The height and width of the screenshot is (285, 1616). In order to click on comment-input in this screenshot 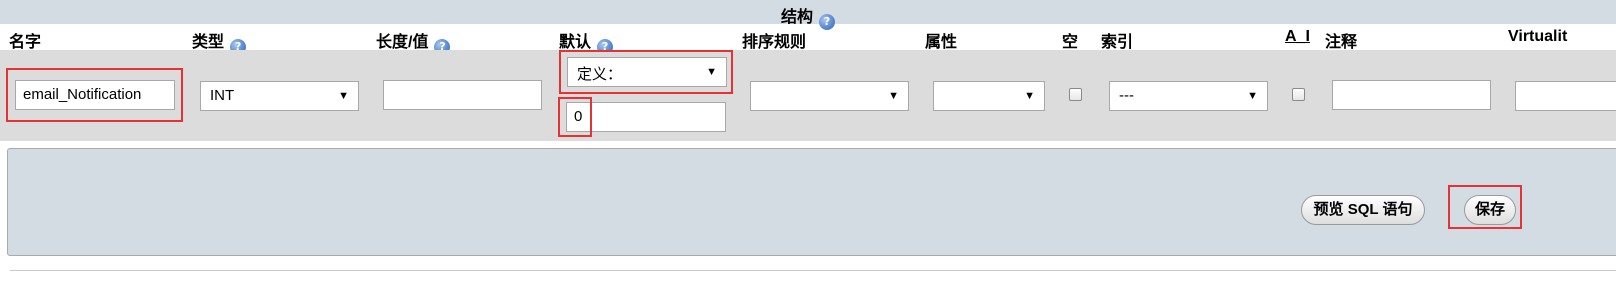, I will do `click(1411, 95)`.